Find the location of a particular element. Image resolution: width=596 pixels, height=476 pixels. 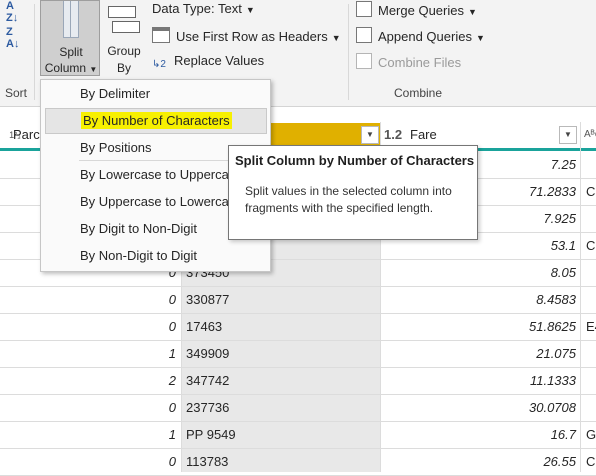

data-type-dropdown: Data Type: Text ▼ is located at coordinates (203, 8).